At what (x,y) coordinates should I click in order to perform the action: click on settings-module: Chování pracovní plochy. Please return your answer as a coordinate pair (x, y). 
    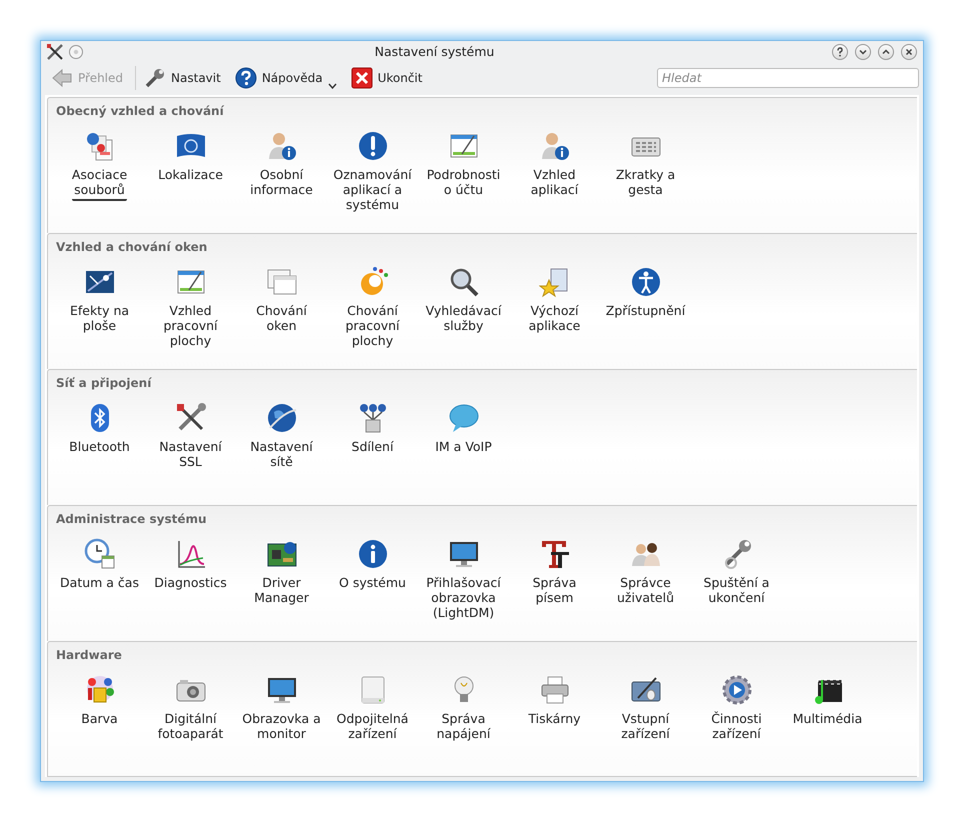
    Looking at the image, I should click on (372, 308).